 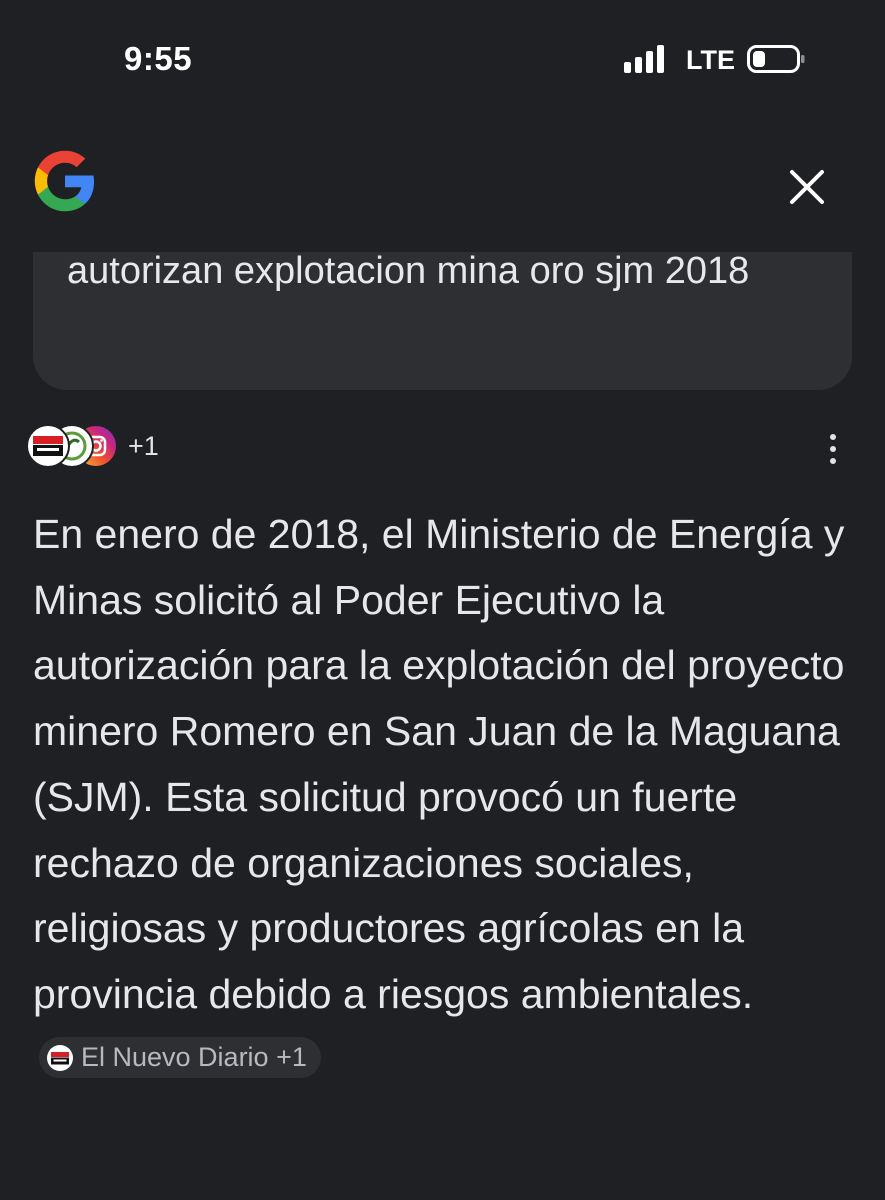 What do you see at coordinates (143, 445) in the screenshot?
I see `extra-sources-count: +1` at bounding box center [143, 445].